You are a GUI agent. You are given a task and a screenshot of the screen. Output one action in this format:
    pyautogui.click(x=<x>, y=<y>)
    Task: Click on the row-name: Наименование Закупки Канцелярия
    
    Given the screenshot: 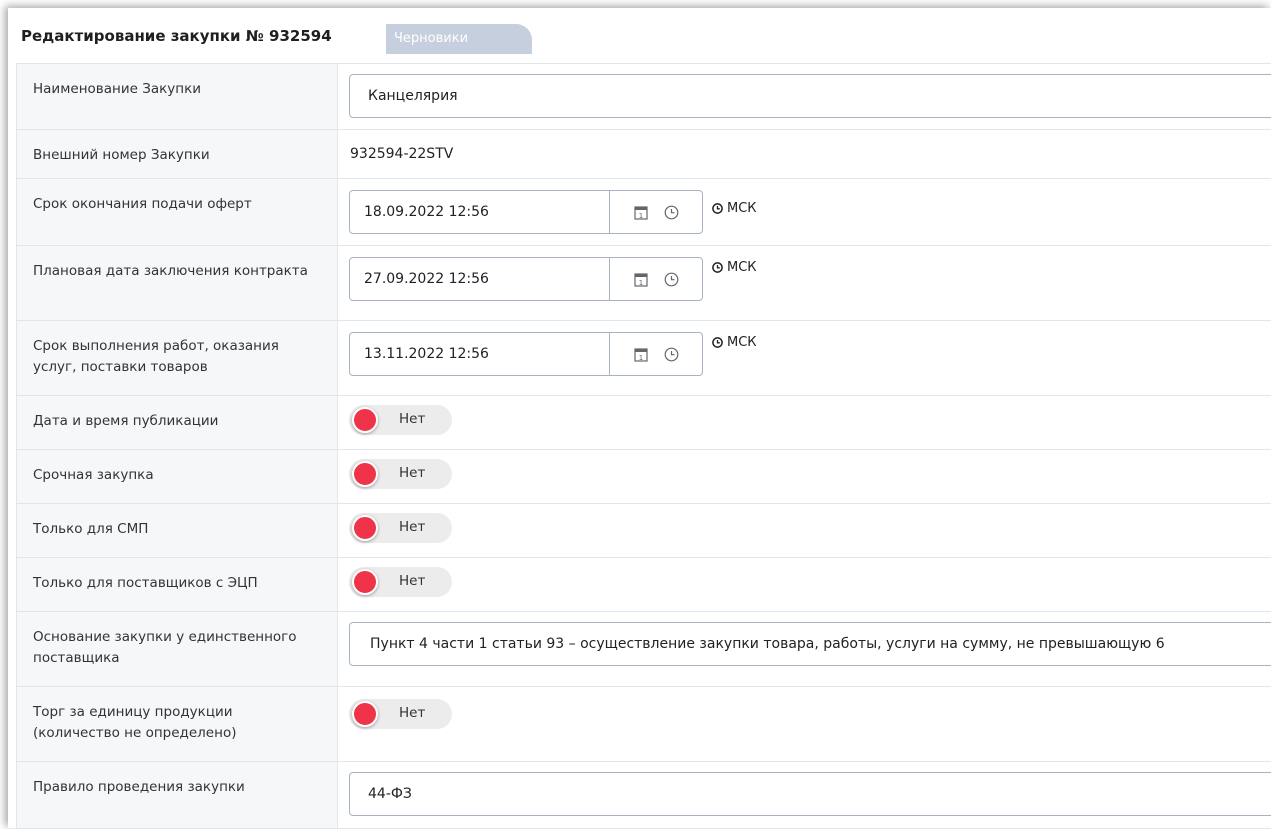 What is the action you would take?
    pyautogui.click(x=644, y=97)
    